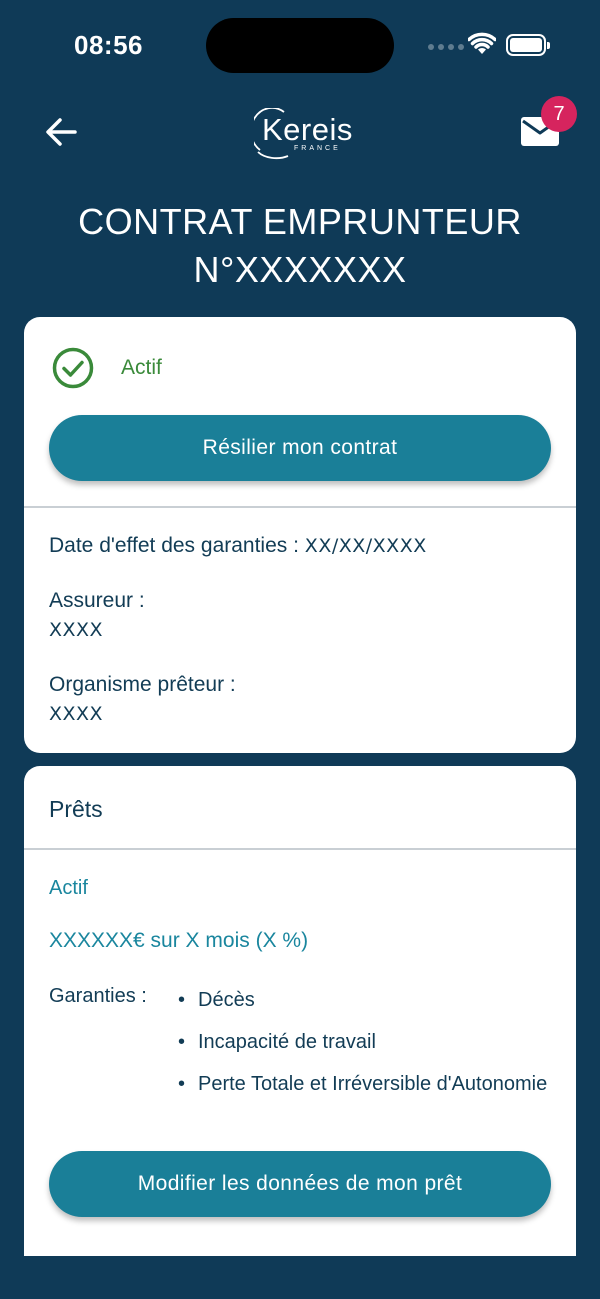 This screenshot has width=600, height=1299. I want to click on effective-date-row: Date d'effet des garanties : XX/XX/XXXX, so click(238, 546).